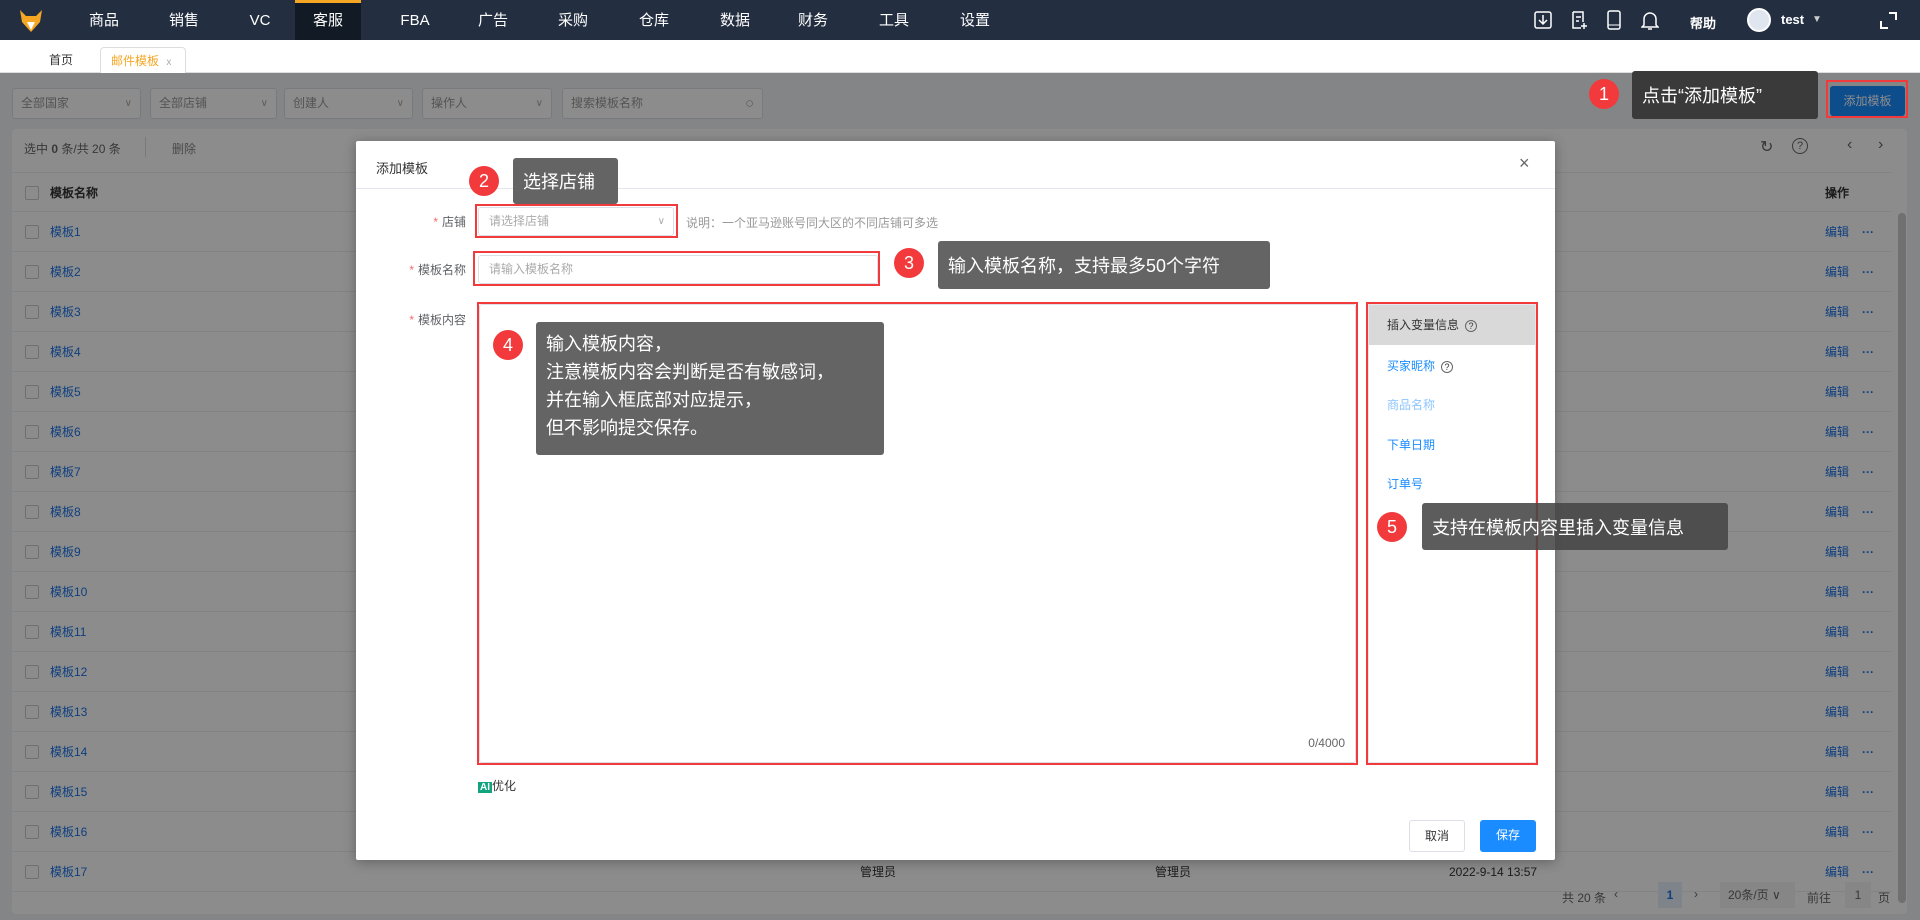 The width and height of the screenshot is (1920, 920). I want to click on annotation-number-2: 2, so click(484, 181).